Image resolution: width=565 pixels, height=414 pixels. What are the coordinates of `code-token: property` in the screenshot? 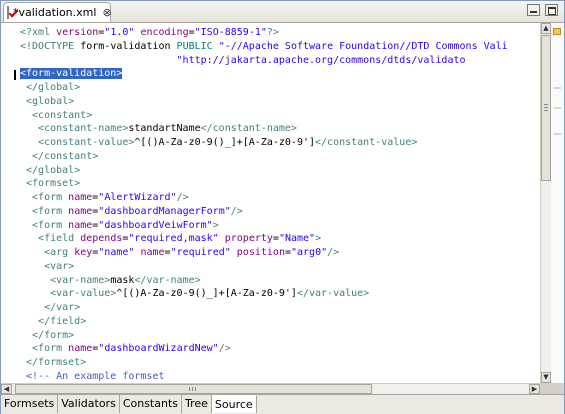 It's located at (248, 239).